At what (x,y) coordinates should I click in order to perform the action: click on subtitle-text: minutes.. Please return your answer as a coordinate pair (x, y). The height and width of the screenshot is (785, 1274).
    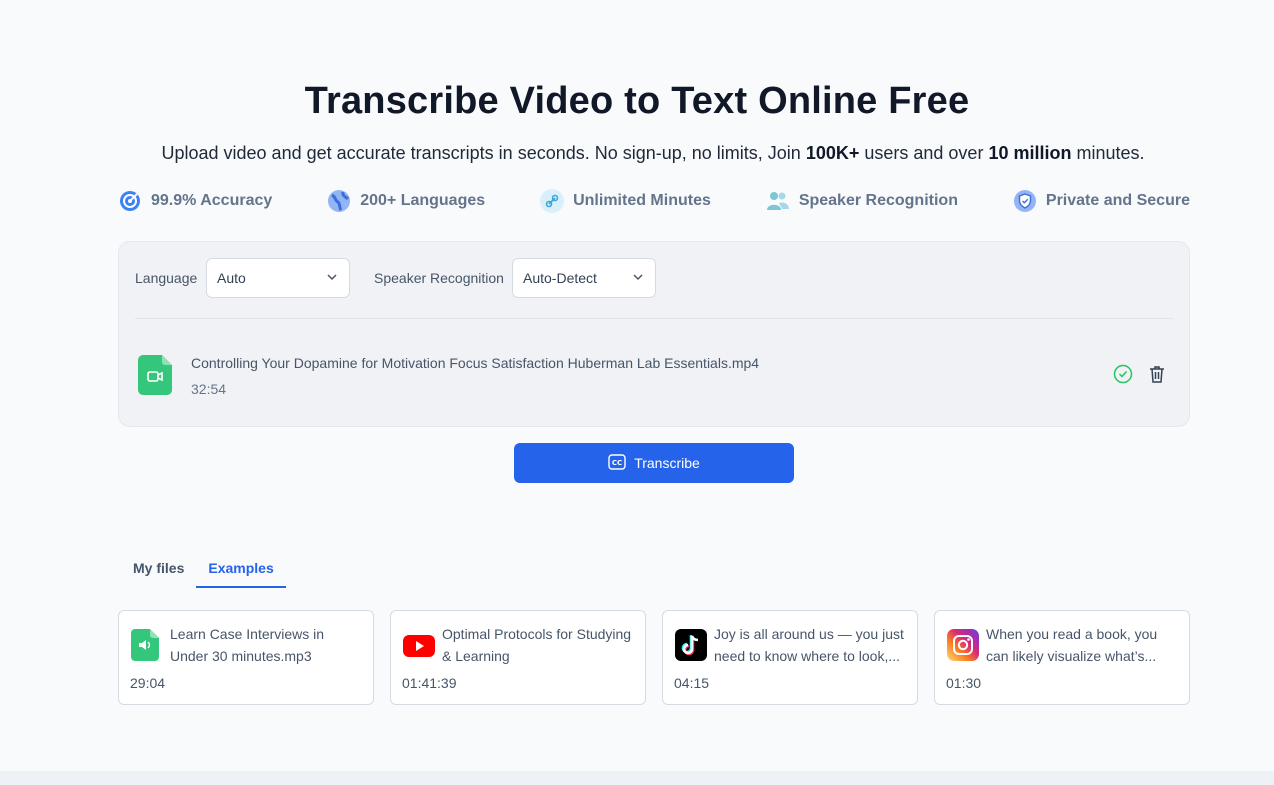
    Looking at the image, I should click on (1108, 153).